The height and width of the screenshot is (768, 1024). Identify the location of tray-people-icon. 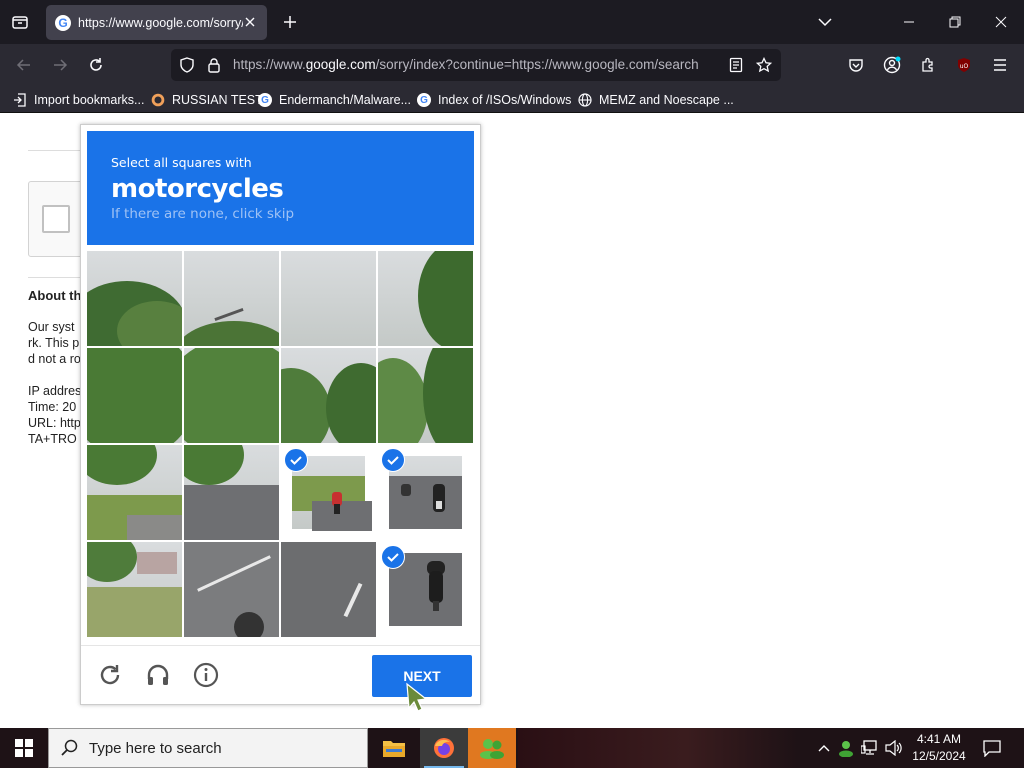
(846, 748).